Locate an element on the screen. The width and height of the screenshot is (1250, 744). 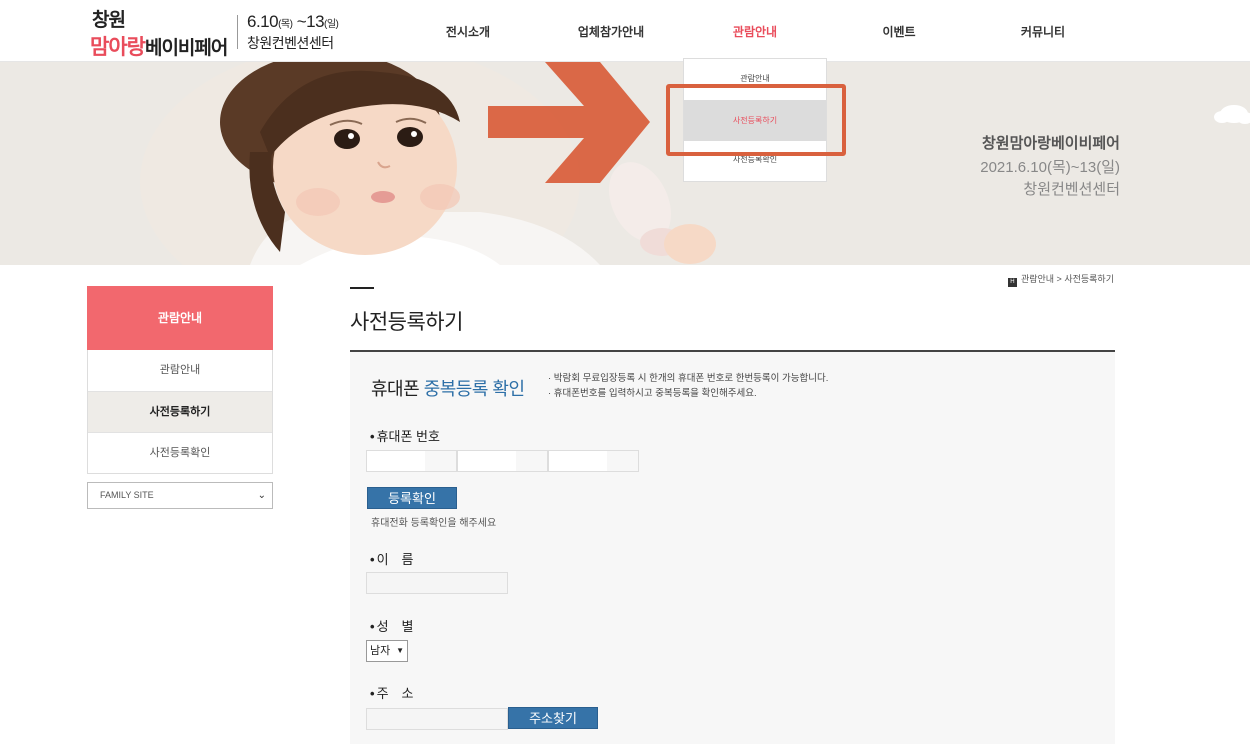
sidebar-item-check-registration: 사전등록확인 is located at coordinates (180, 452).